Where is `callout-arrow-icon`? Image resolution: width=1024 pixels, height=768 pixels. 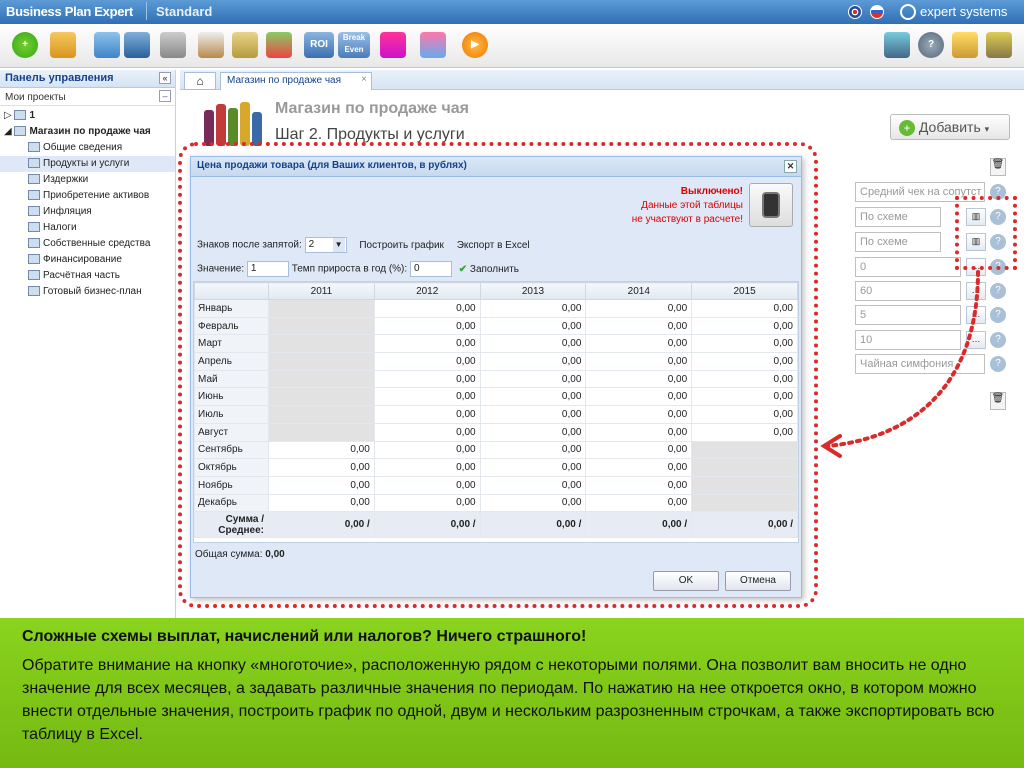 callout-arrow-icon is located at coordinates (900, 364).